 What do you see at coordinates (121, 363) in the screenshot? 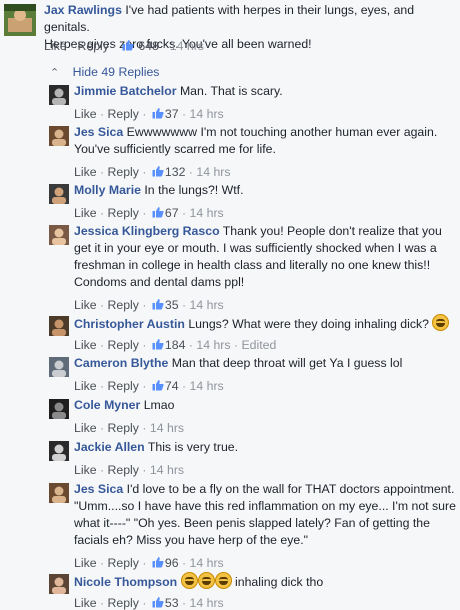
I see `reply-author: Cameron Blythe` at bounding box center [121, 363].